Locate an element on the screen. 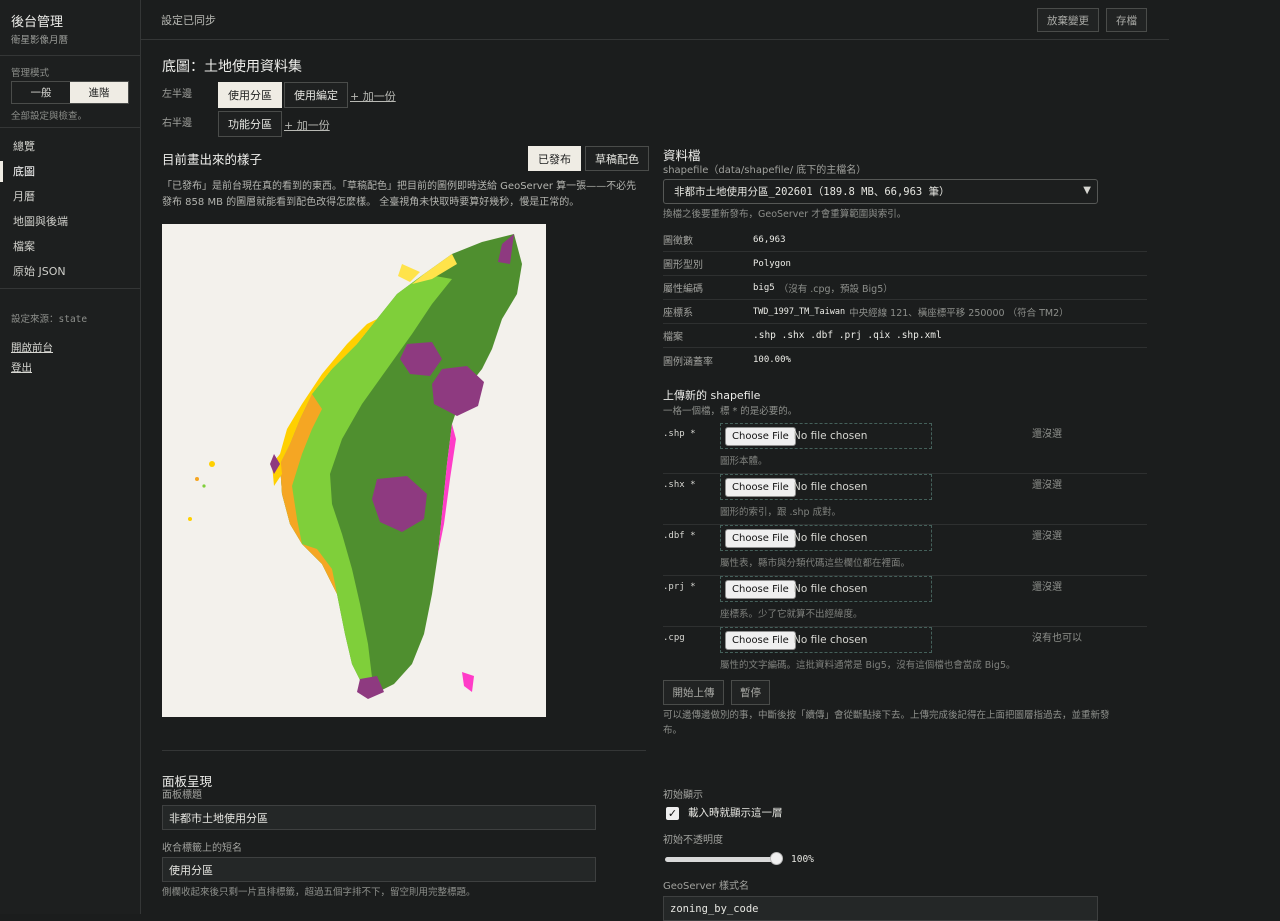 This screenshot has height=921, width=1280. initial-display-text: 載入時就顯示這一層 is located at coordinates (735, 813).